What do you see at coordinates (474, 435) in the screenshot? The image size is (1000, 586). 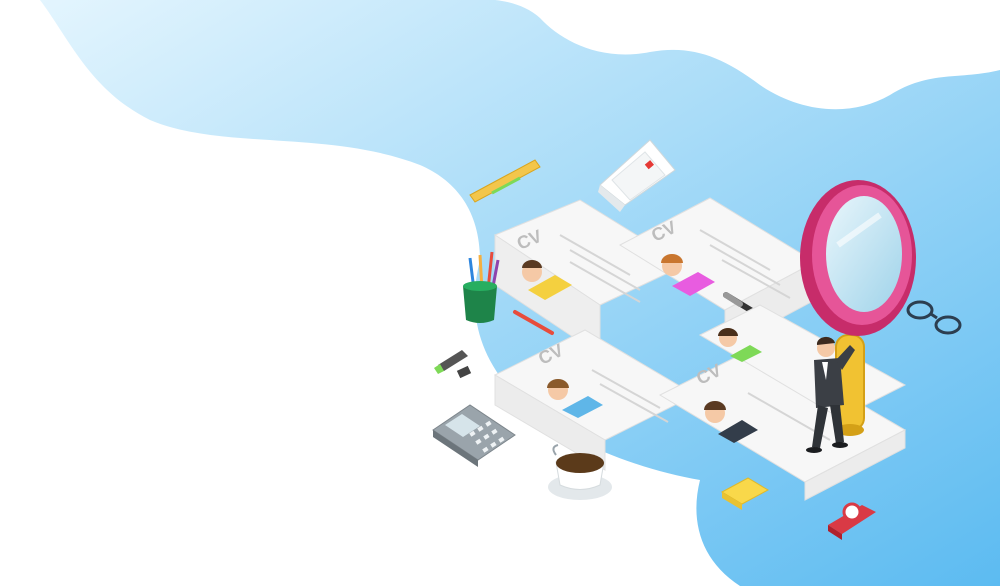 I see `calculator-icon` at bounding box center [474, 435].